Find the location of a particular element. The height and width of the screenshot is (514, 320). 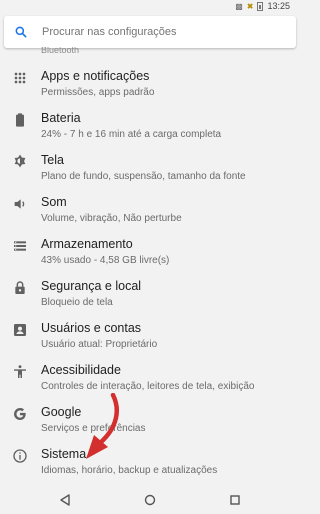

battery-icon is located at coordinates (20, 120).